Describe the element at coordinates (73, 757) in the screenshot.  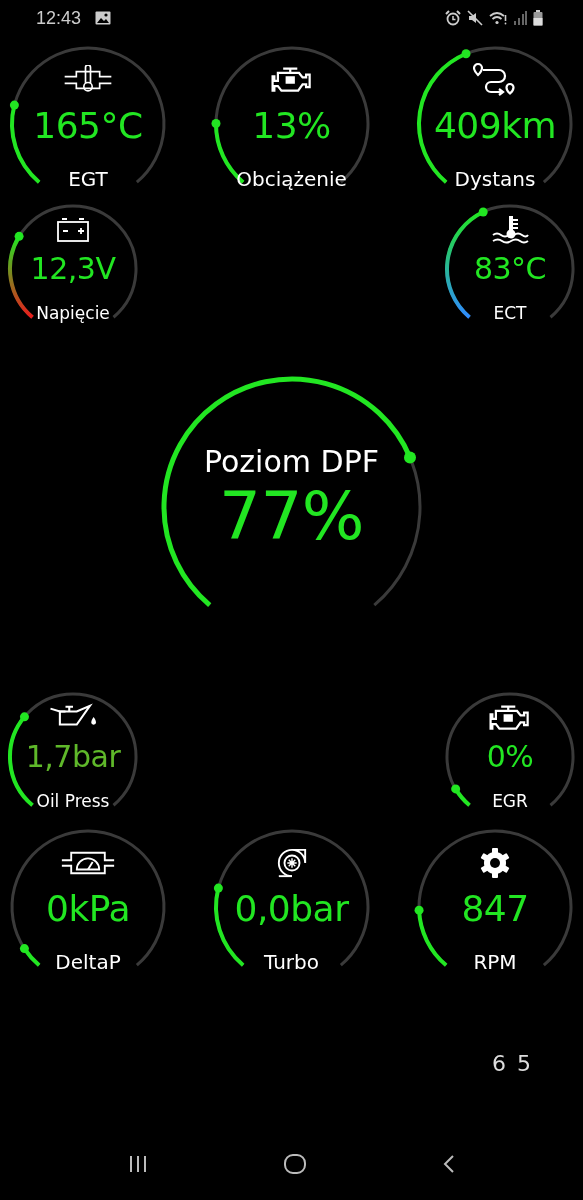
I see `gauge-value: 1,7bar` at that location.